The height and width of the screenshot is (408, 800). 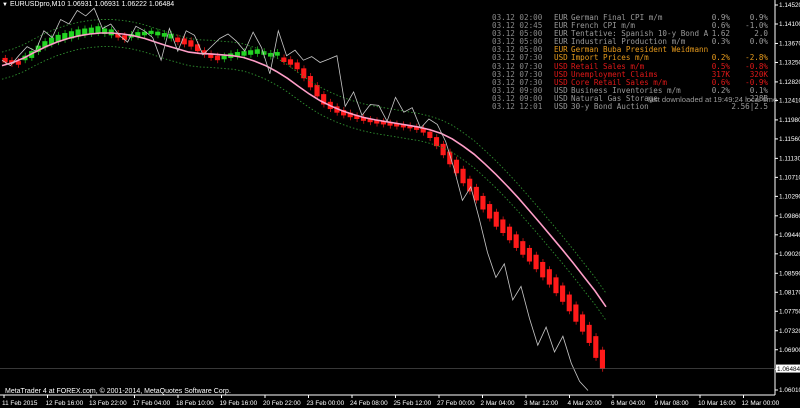 What do you see at coordinates (5, 5) in the screenshot?
I see `triangle-down-icon: ▼` at bounding box center [5, 5].